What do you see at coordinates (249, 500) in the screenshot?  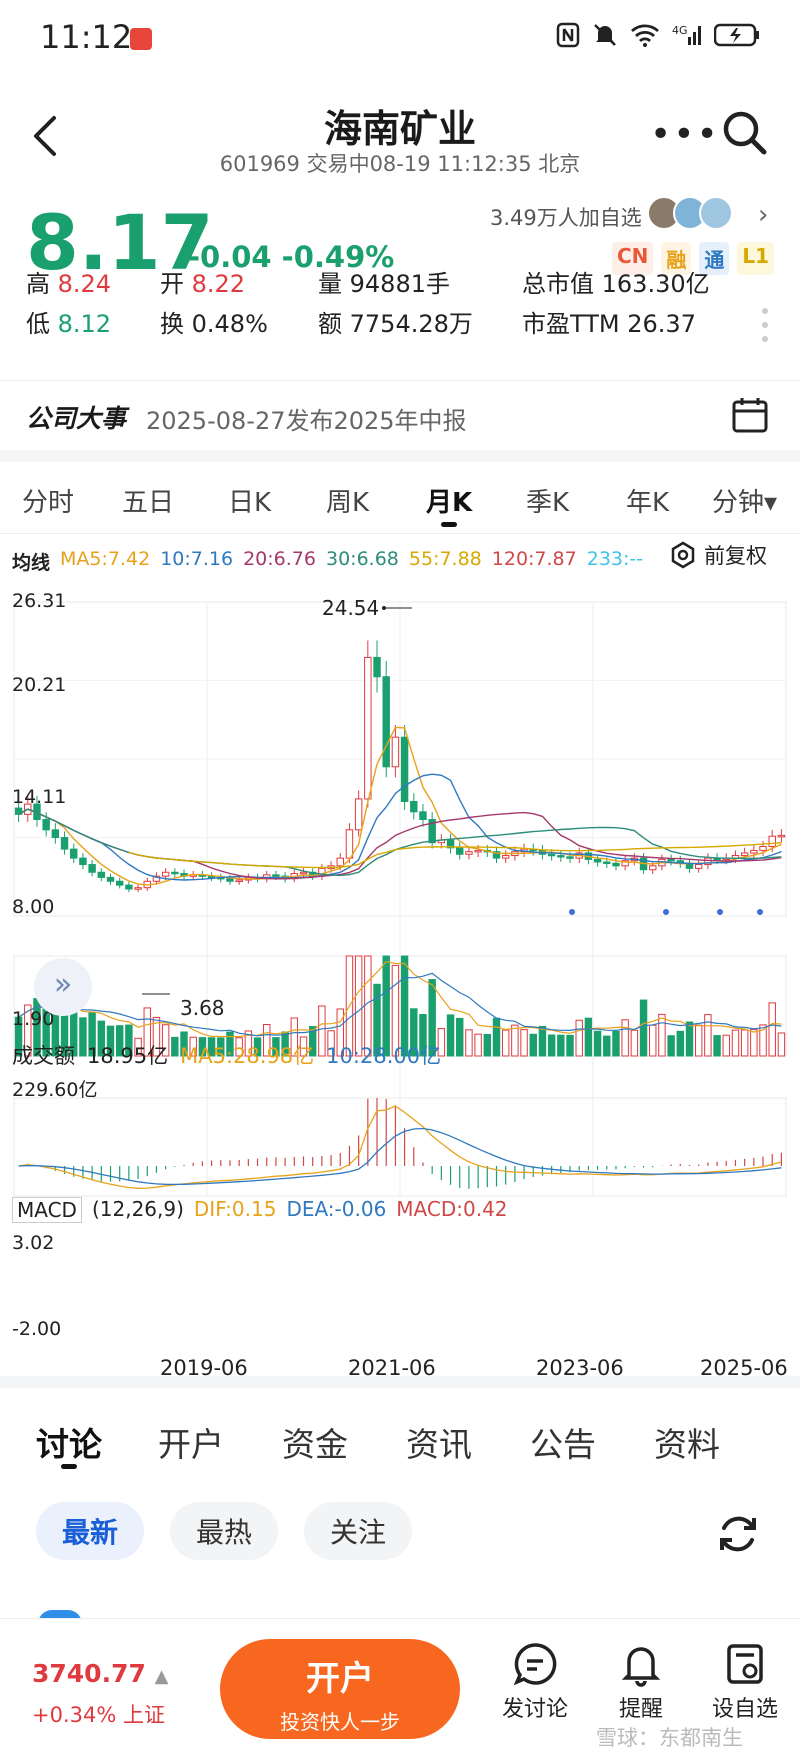 I see `tab-daily-k: 日K` at bounding box center [249, 500].